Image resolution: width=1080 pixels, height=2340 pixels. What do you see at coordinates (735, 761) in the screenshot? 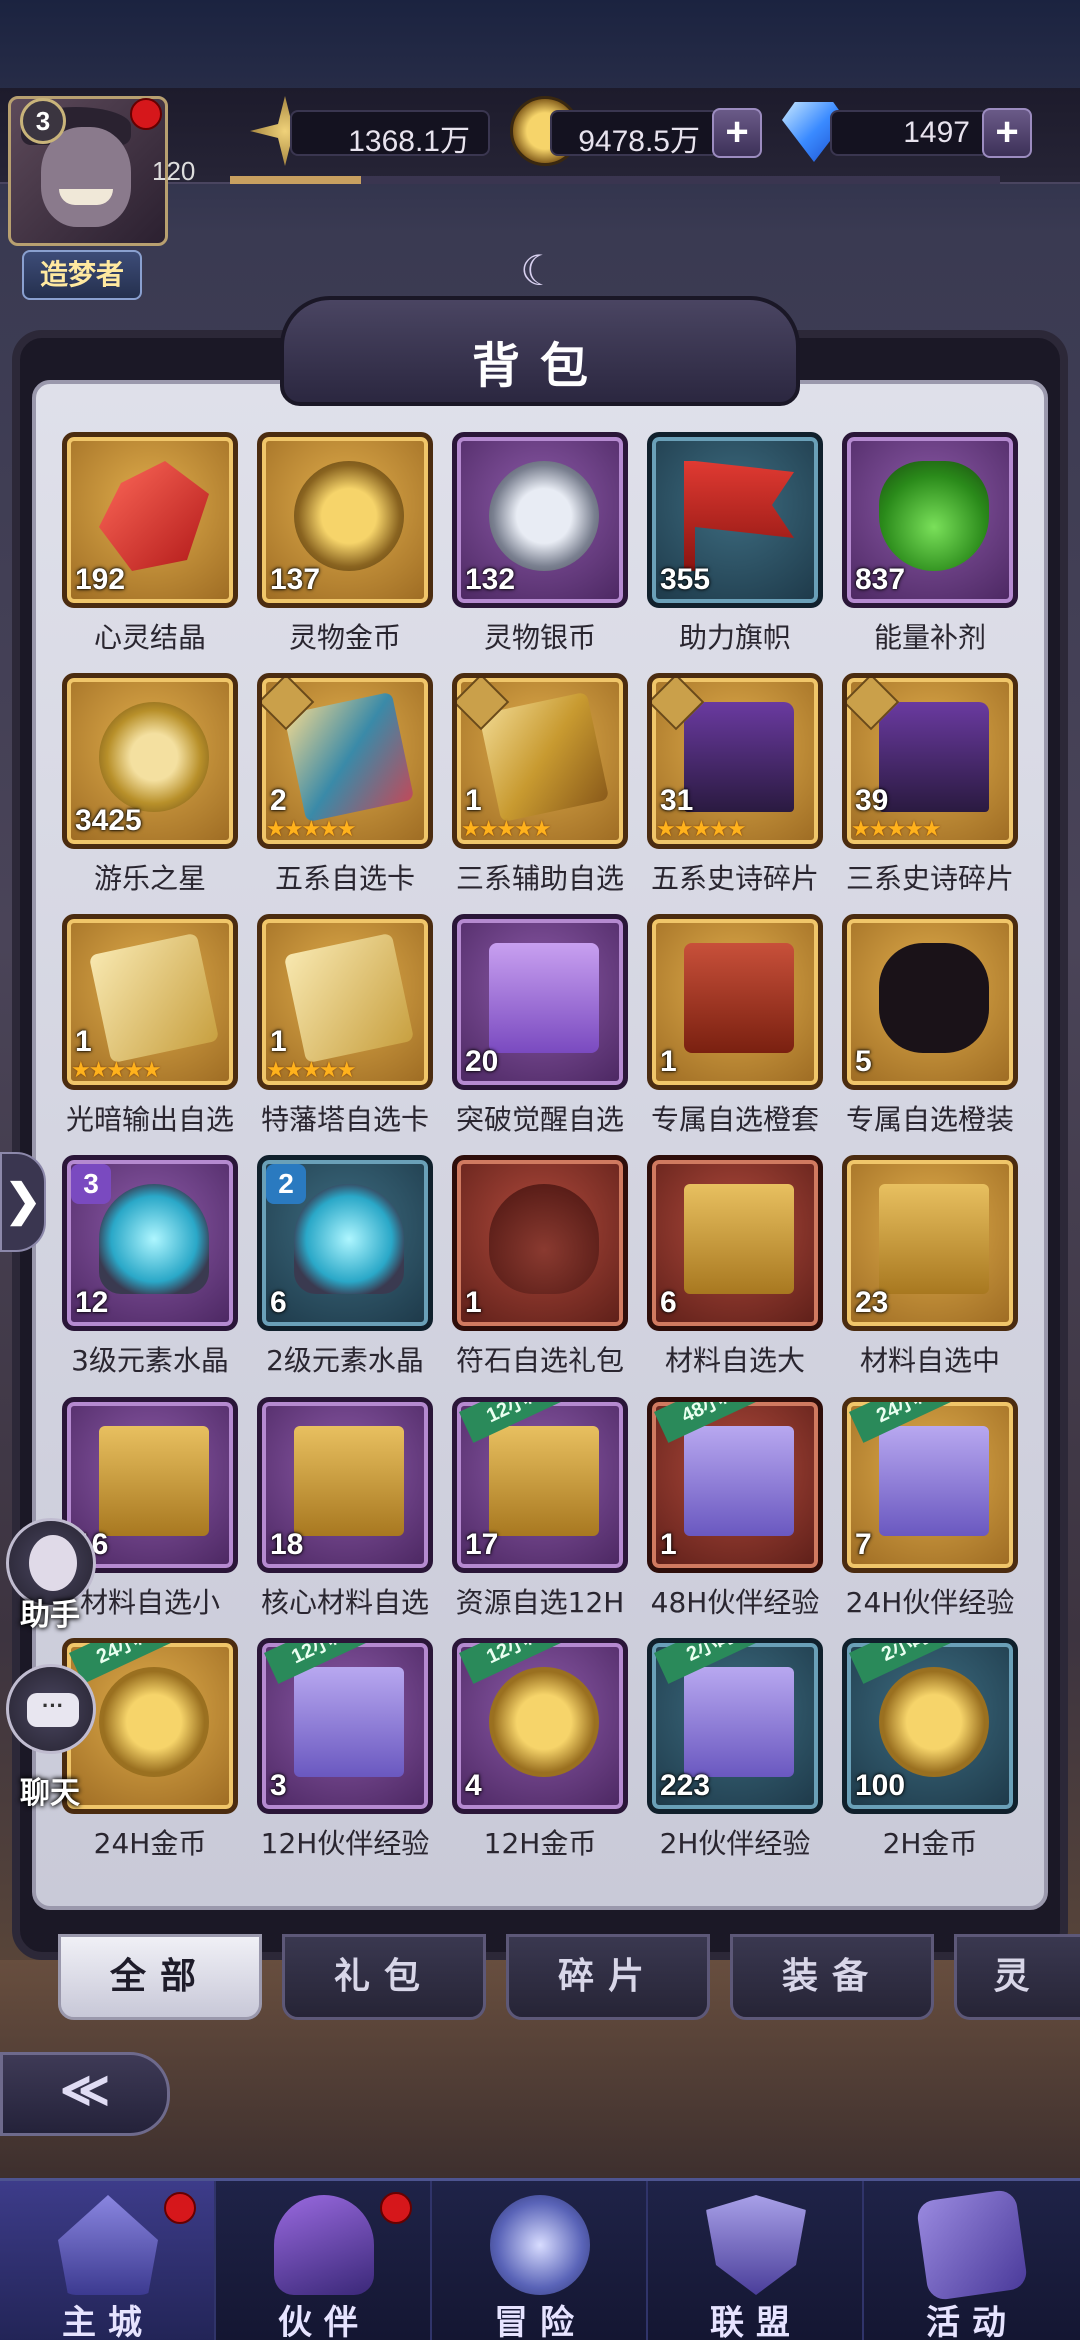
I see `bag-item-slot: ★★★★★ 31` at bounding box center [735, 761].